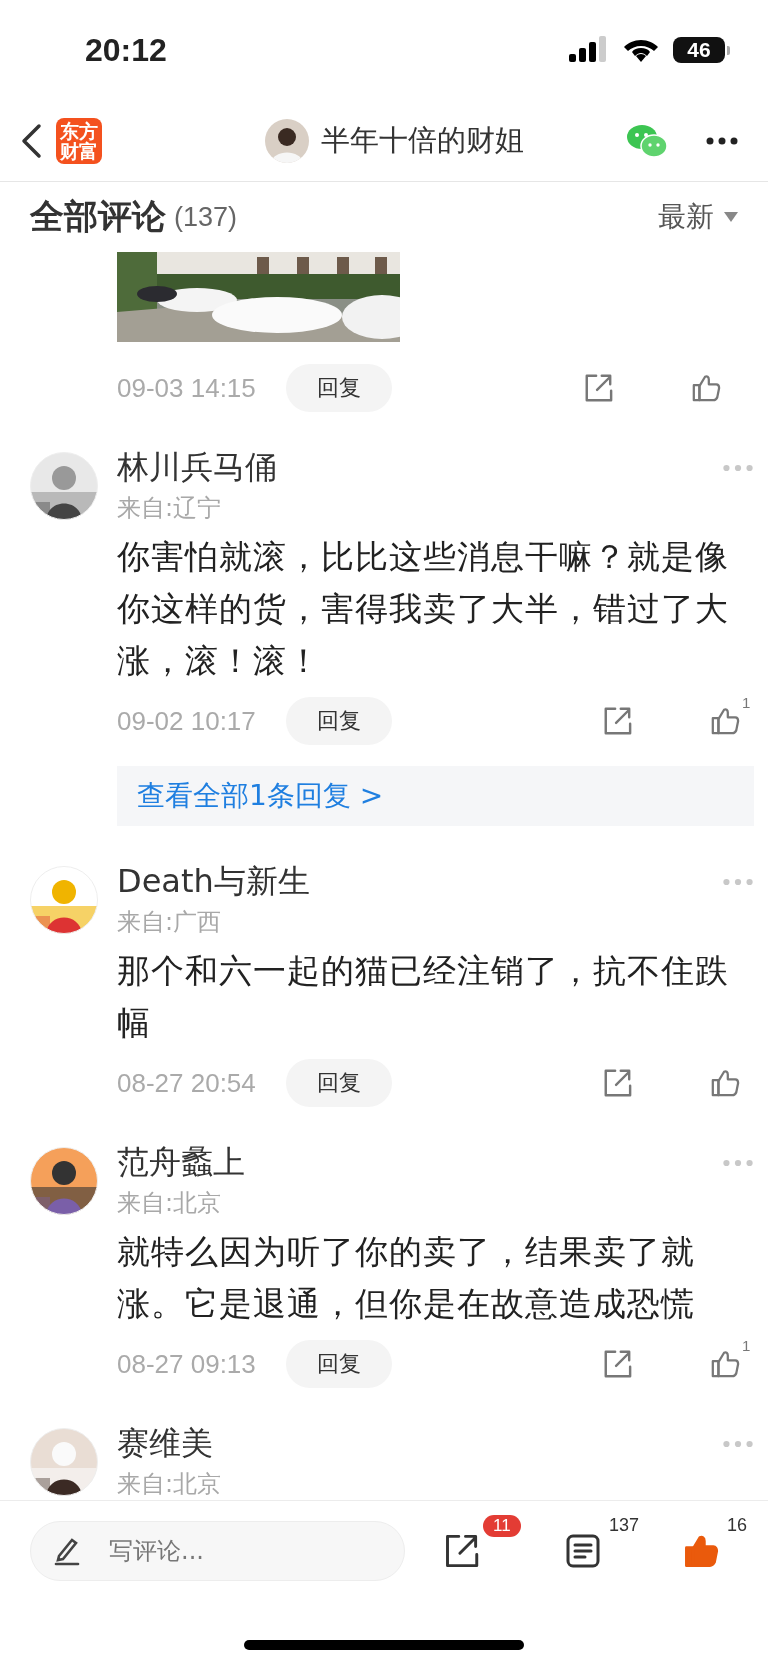 The width and height of the screenshot is (768, 1663). What do you see at coordinates (170, 922) in the screenshot?
I see `location-text: 来自:广西` at bounding box center [170, 922].